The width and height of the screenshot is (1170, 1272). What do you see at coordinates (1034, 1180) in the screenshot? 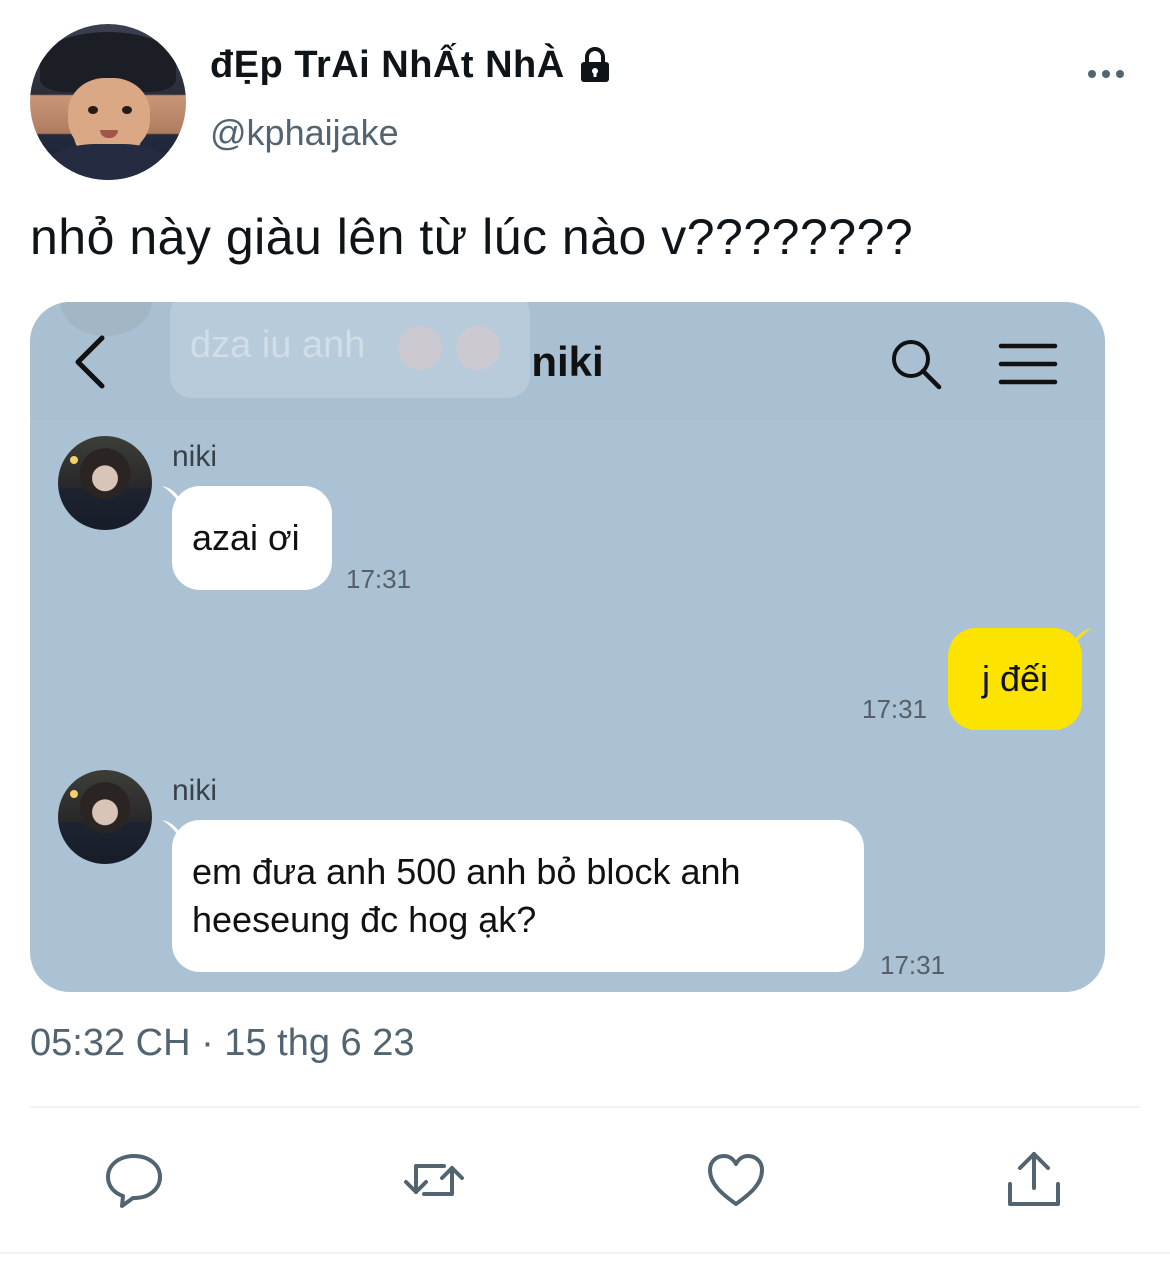
I see `share-icon` at bounding box center [1034, 1180].